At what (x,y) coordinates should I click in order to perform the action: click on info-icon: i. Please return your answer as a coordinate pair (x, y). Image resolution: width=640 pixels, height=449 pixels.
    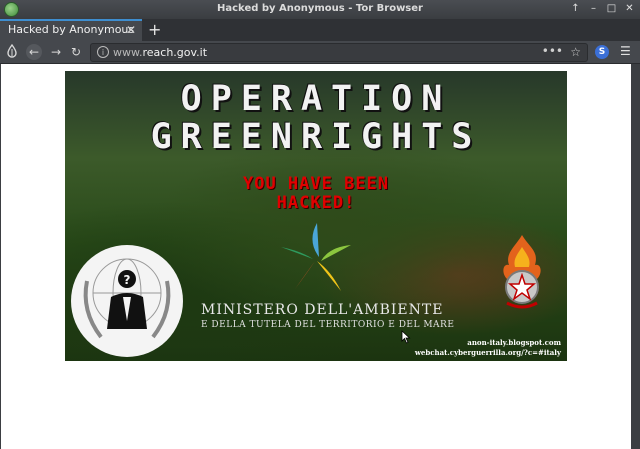
    Looking at the image, I should click on (103, 52).